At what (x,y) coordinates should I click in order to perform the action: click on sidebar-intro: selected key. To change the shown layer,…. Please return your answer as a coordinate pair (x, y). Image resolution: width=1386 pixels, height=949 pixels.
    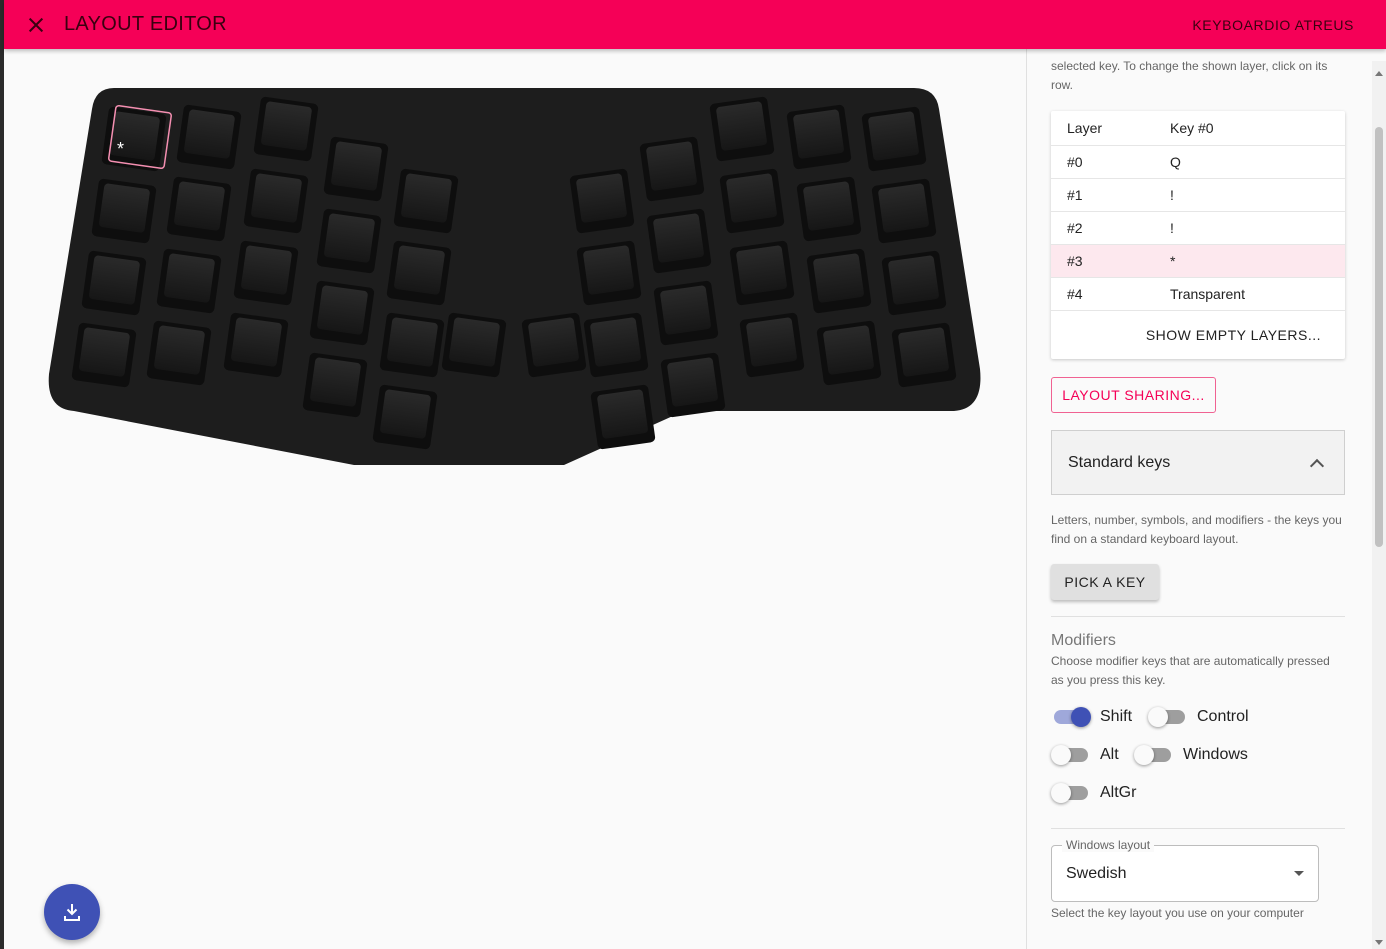
    Looking at the image, I should click on (1189, 75).